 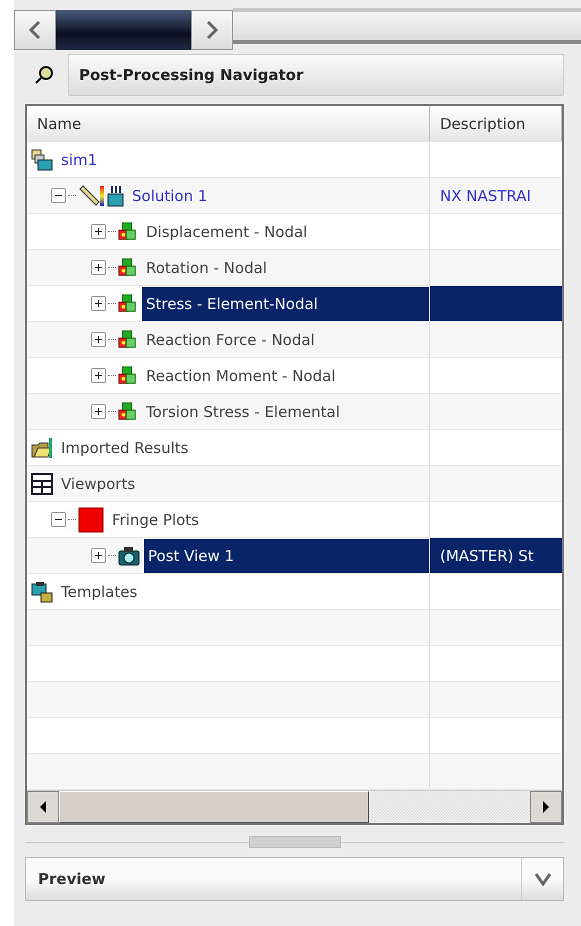 What do you see at coordinates (214, 807) in the screenshot?
I see `scrollbar-thumb` at bounding box center [214, 807].